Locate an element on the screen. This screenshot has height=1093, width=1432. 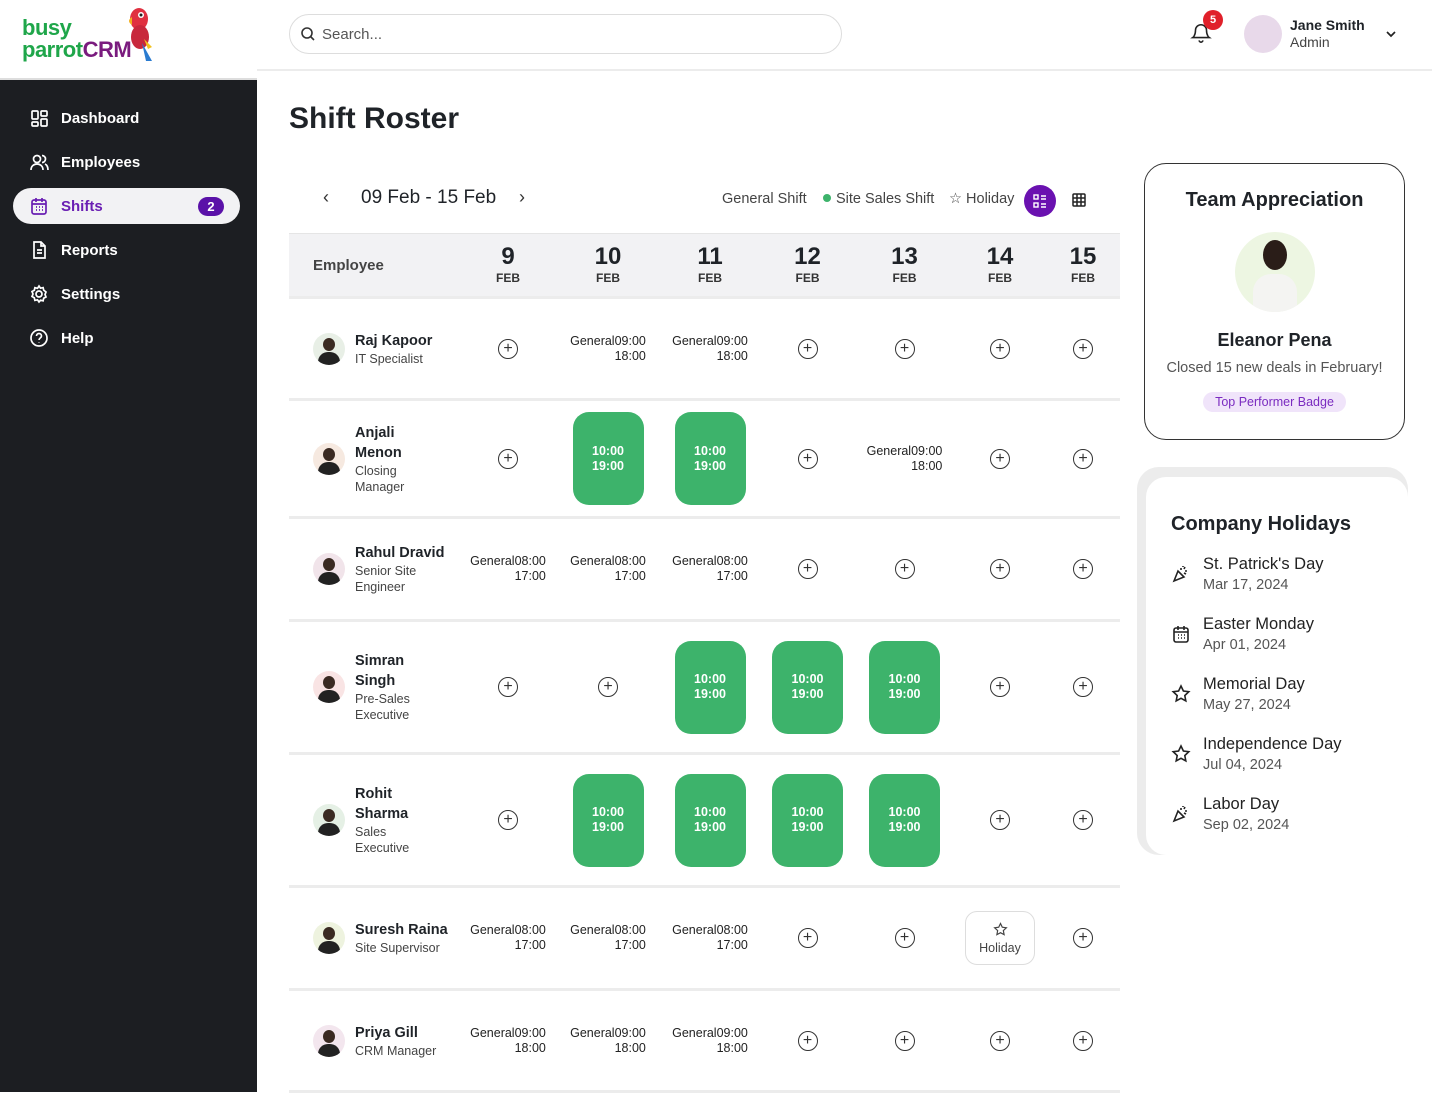
employee-role: CRM Manager is located at coordinates (396, 1050).